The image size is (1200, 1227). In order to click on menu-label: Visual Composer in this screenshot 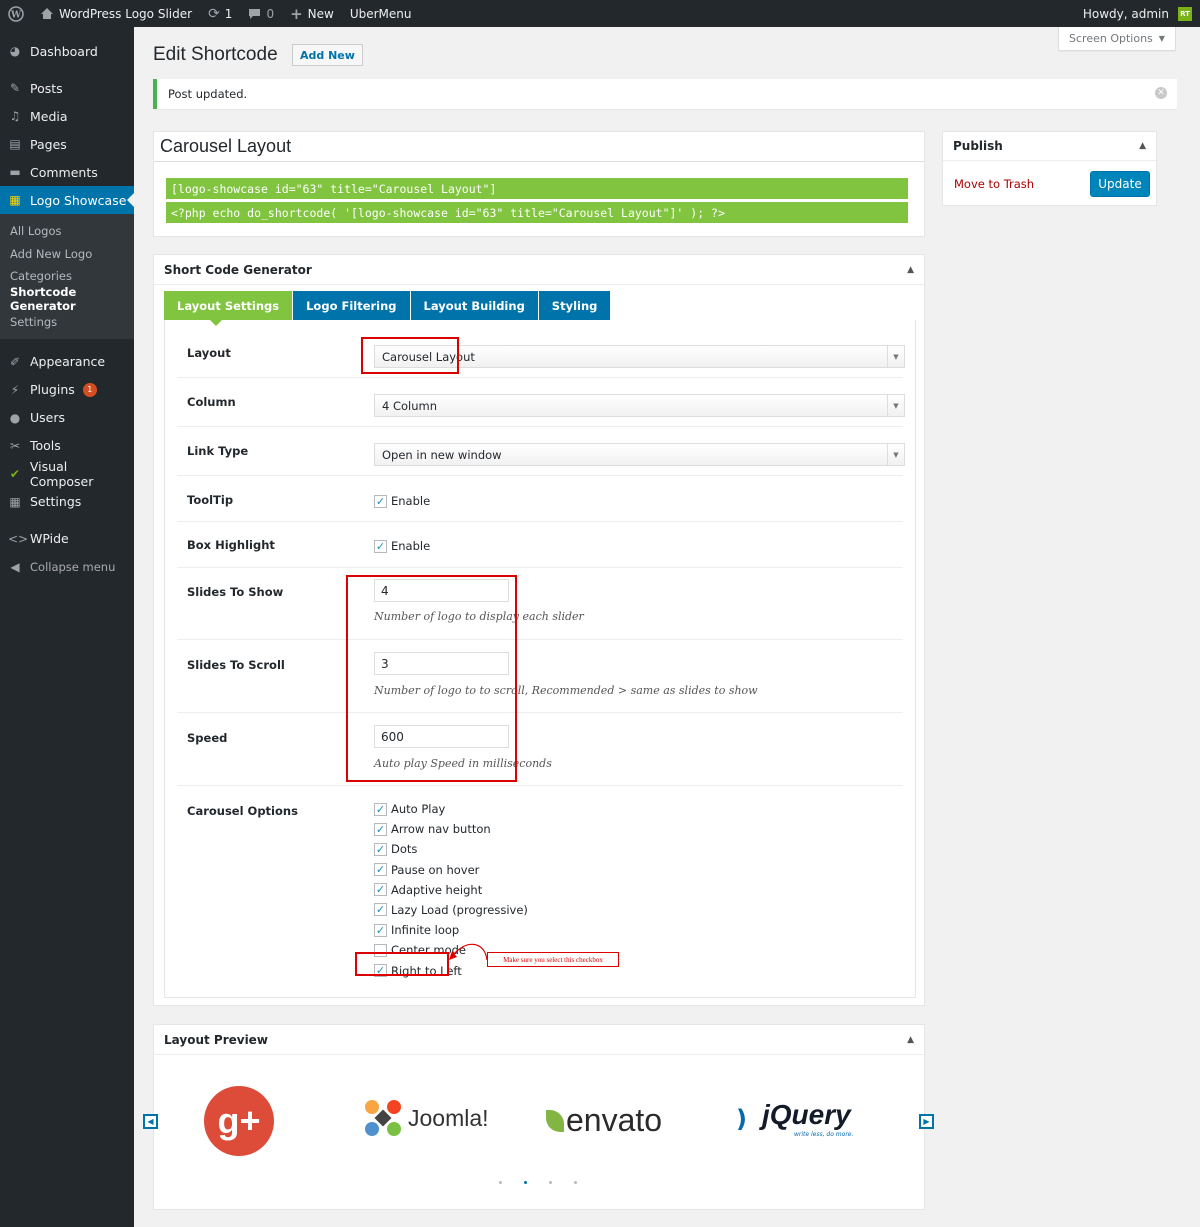, I will do `click(61, 473)`.